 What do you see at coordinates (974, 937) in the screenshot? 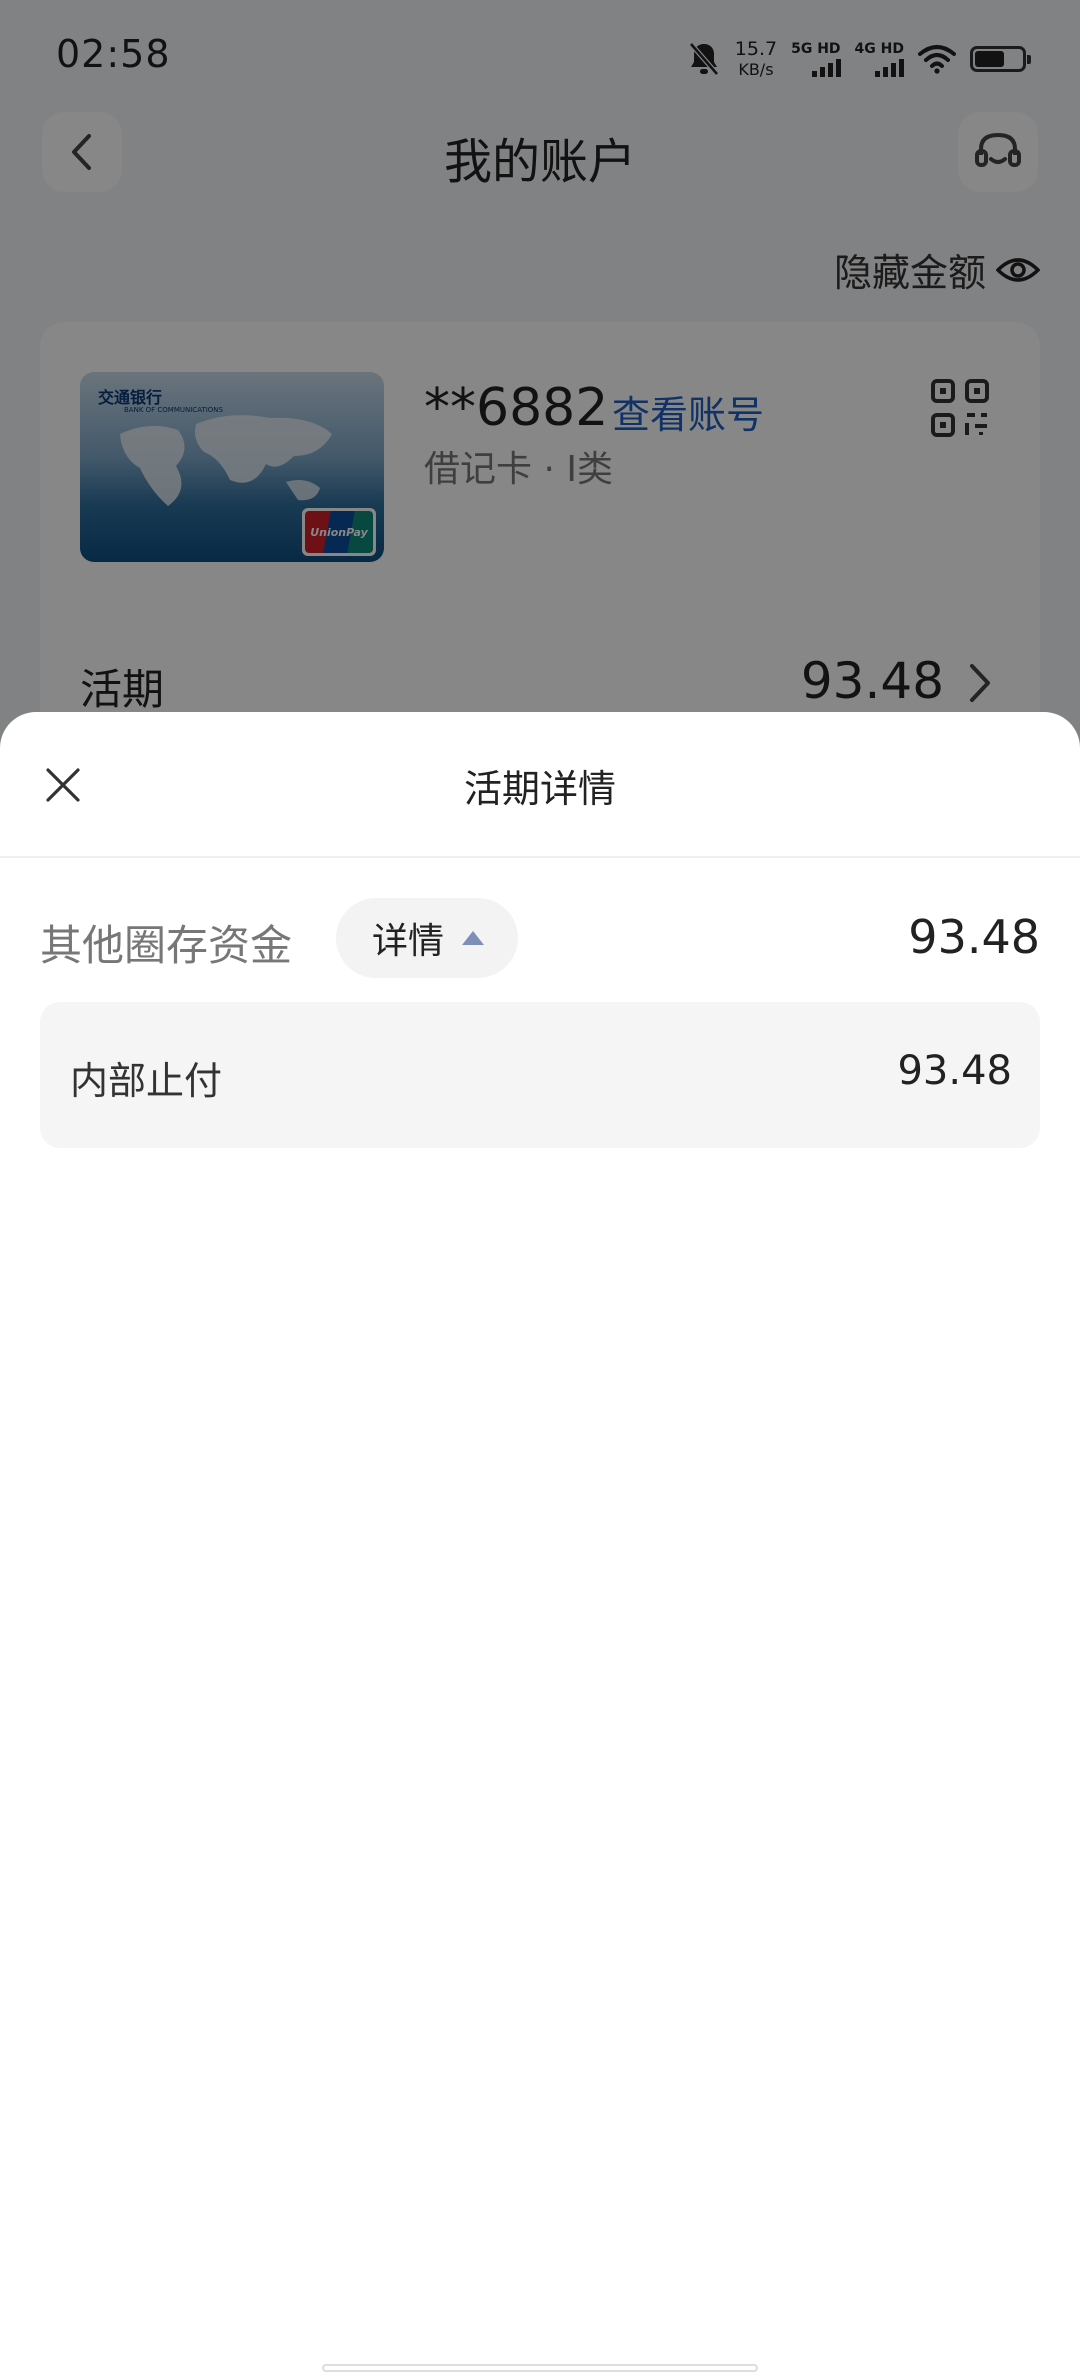
I see `ringfenced-funds-amount: 93.48` at bounding box center [974, 937].